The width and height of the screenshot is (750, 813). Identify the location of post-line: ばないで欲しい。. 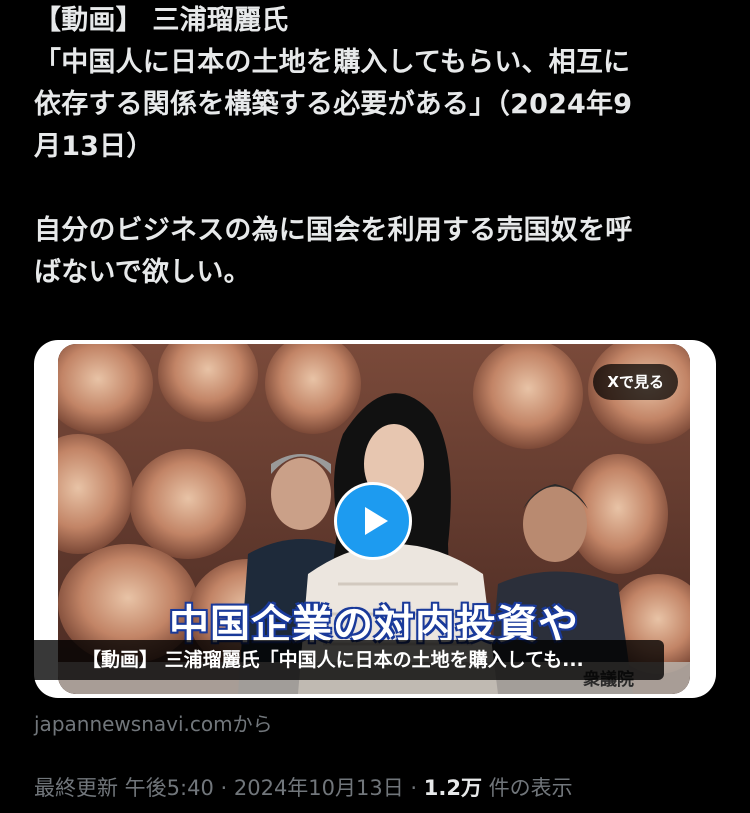
(142, 272).